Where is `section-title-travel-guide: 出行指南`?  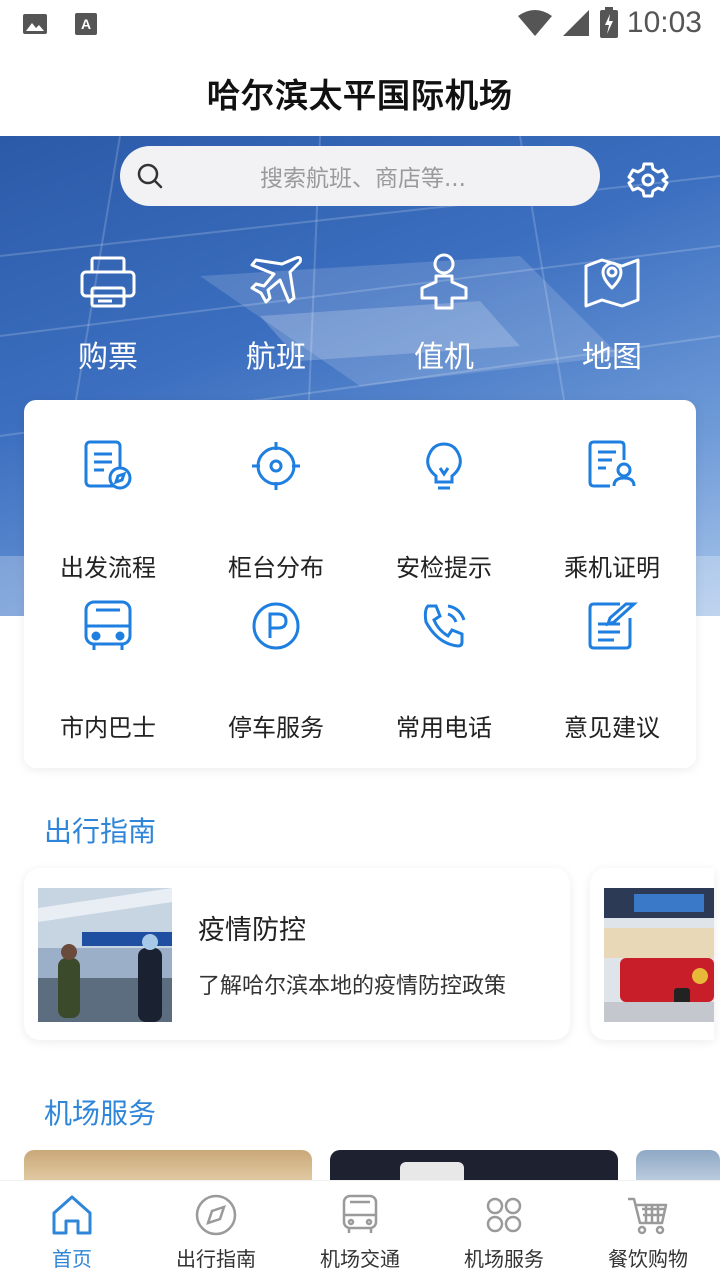 section-title-travel-guide: 出行指南 is located at coordinates (100, 831).